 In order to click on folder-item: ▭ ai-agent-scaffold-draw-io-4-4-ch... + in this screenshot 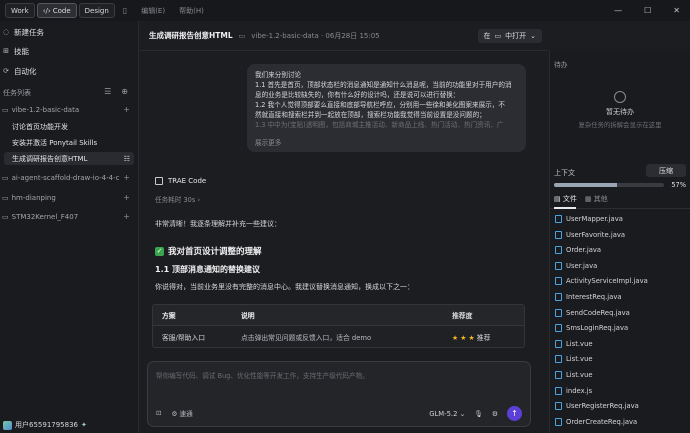, I will do `click(69, 177)`.